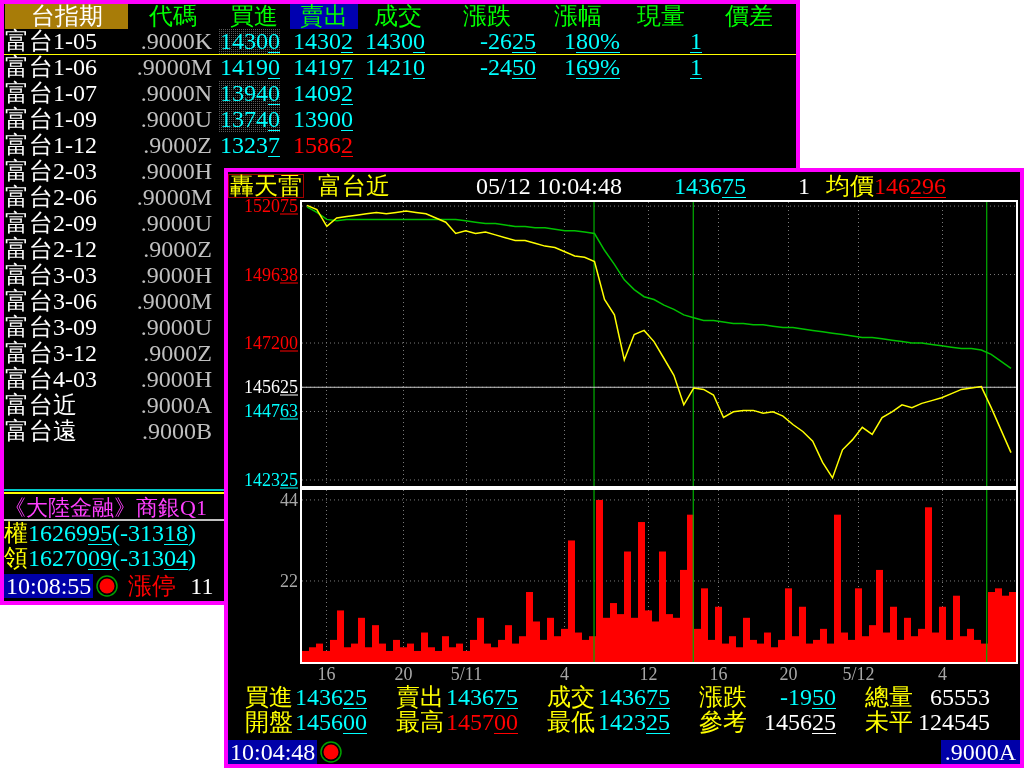 The height and width of the screenshot is (768, 1024). I want to click on column-header: 買進, so click(254, 16).